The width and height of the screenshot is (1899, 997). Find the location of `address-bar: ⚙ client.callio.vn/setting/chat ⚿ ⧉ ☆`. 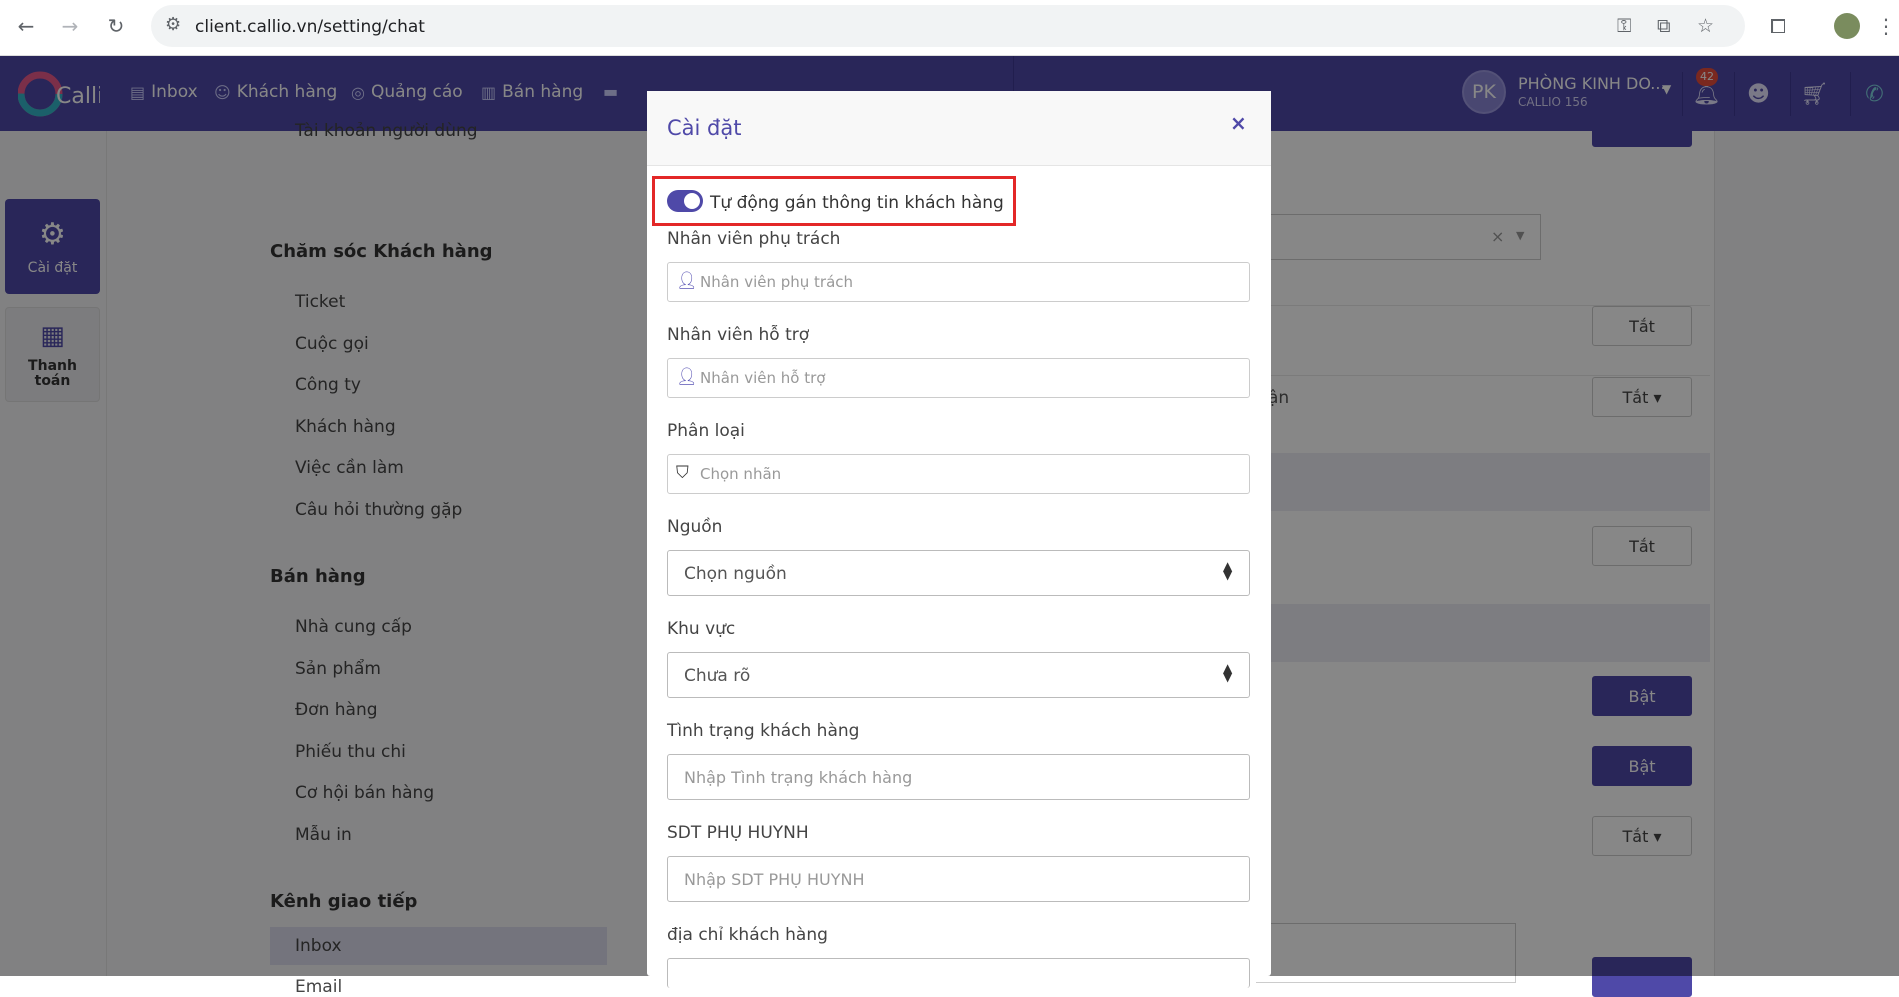

address-bar: ⚙ client.callio.vn/setting/chat ⚿ ⧉ ☆ is located at coordinates (948, 26).